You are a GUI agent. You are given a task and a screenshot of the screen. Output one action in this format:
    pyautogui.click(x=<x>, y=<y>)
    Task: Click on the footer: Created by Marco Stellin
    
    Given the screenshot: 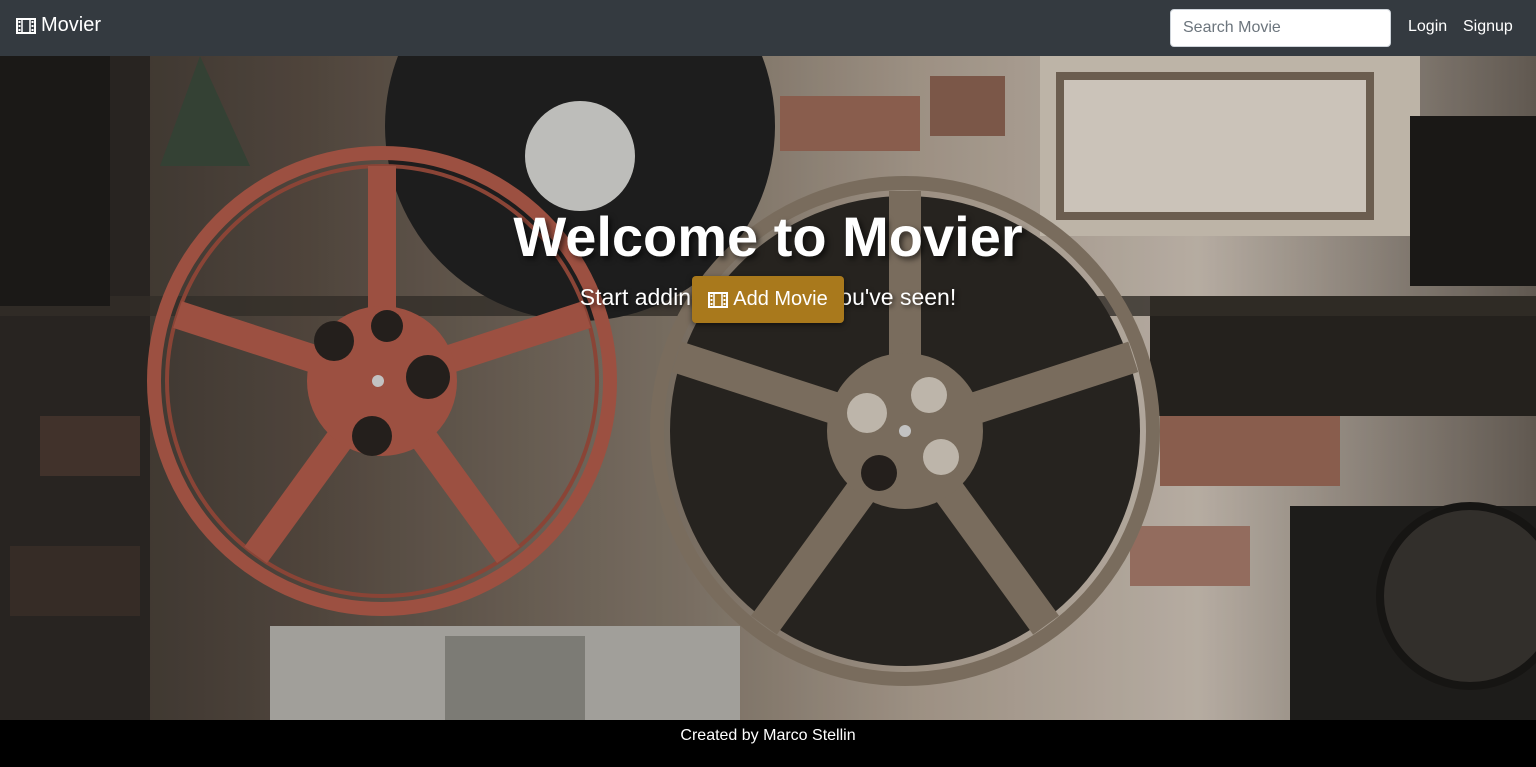 What is the action you would take?
    pyautogui.click(x=768, y=743)
    